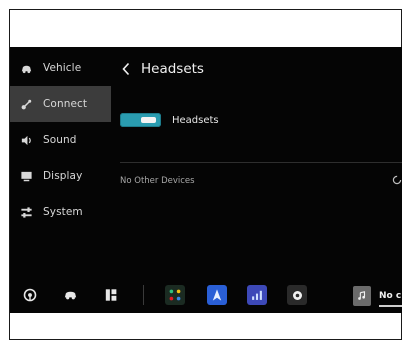 The width and height of the screenshot is (404, 342). I want to click on sidebar-item-label: Sound, so click(60, 140).